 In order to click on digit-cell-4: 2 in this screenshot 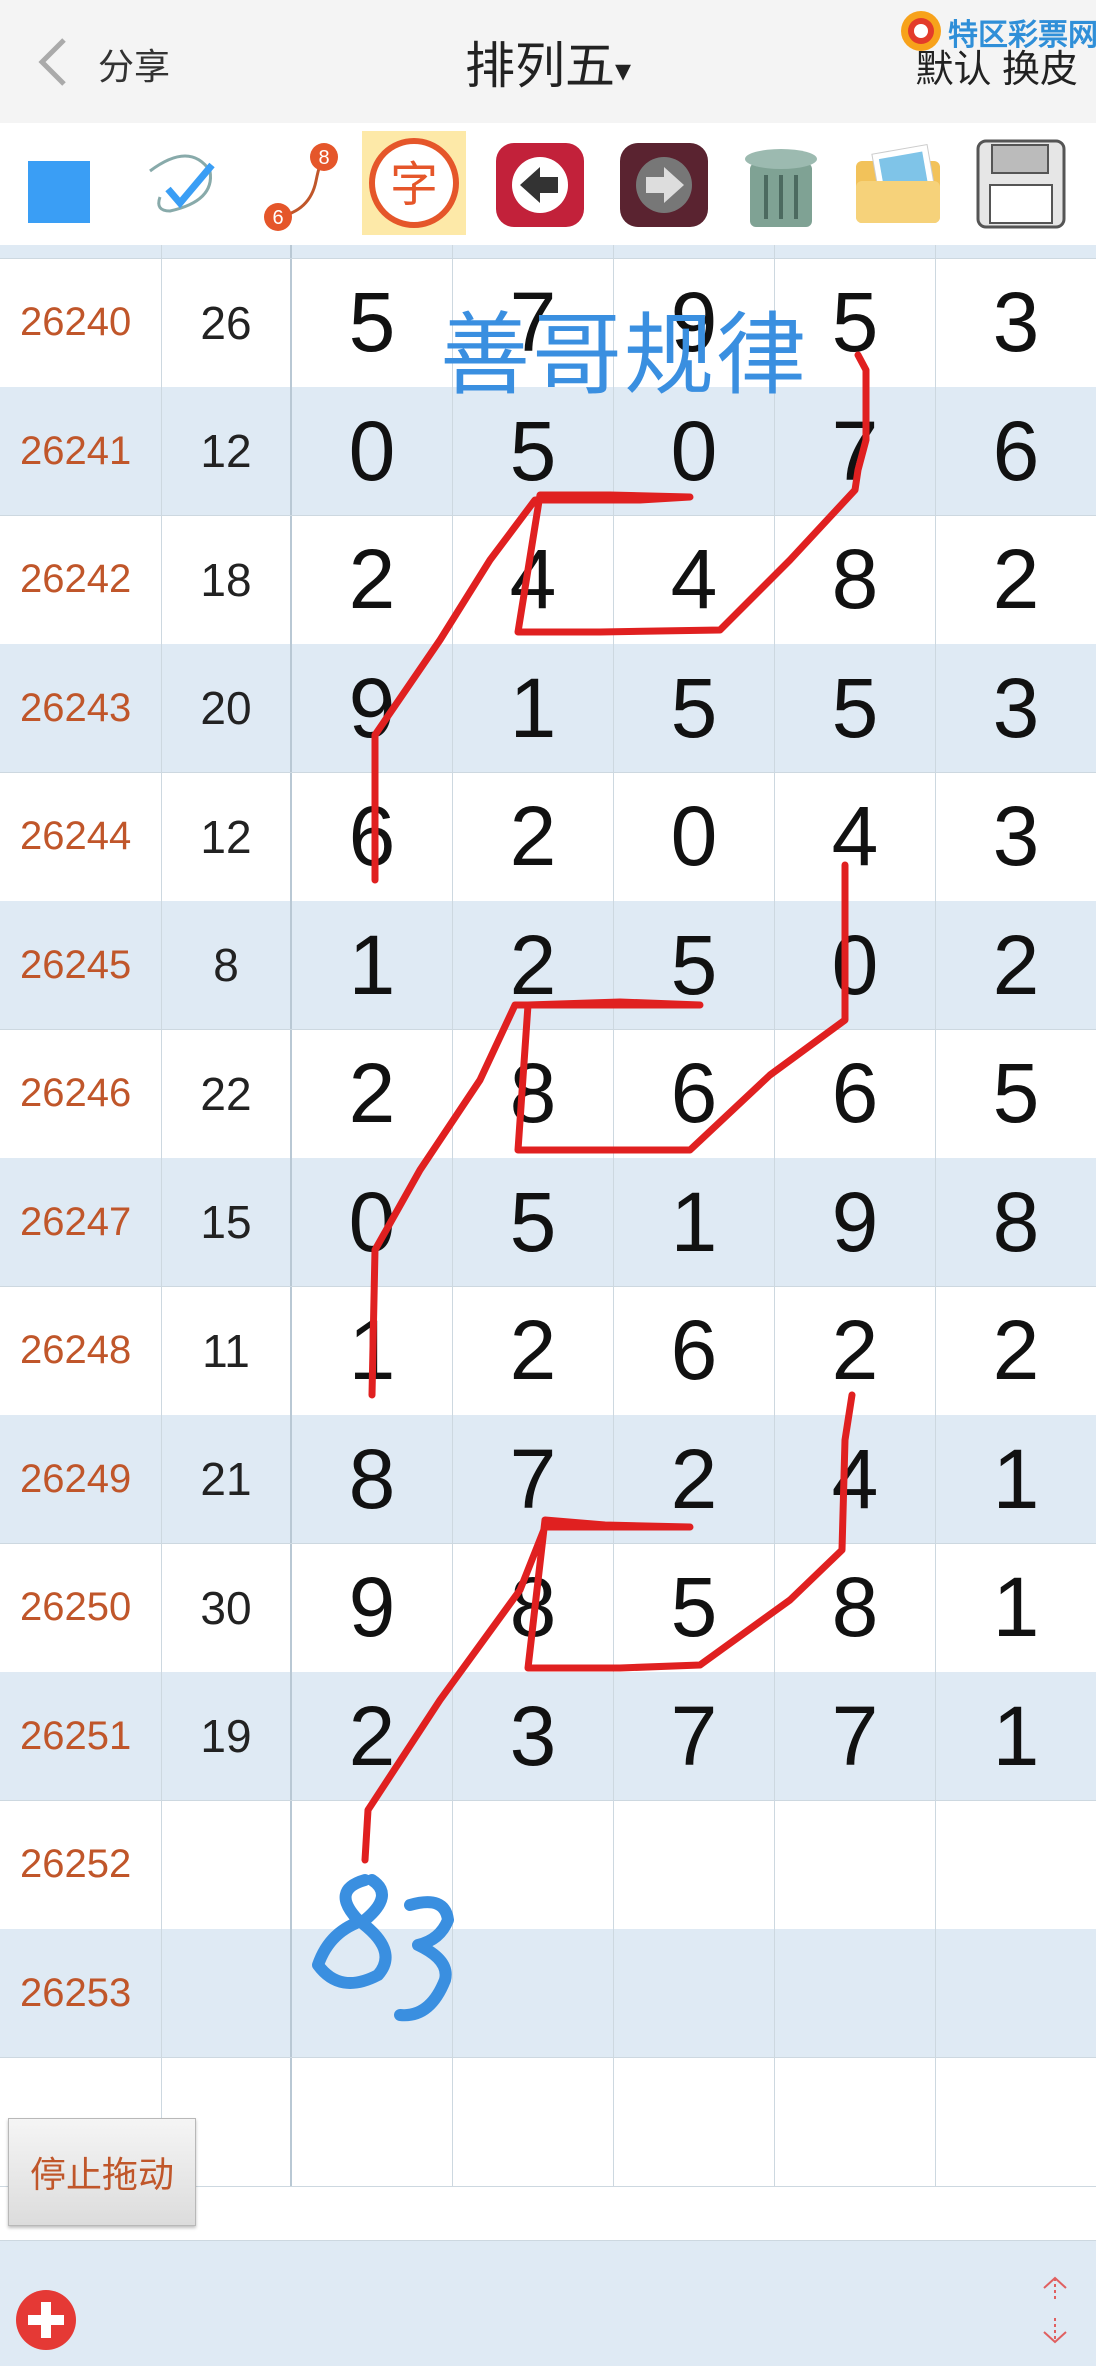, I will do `click(855, 1350)`.